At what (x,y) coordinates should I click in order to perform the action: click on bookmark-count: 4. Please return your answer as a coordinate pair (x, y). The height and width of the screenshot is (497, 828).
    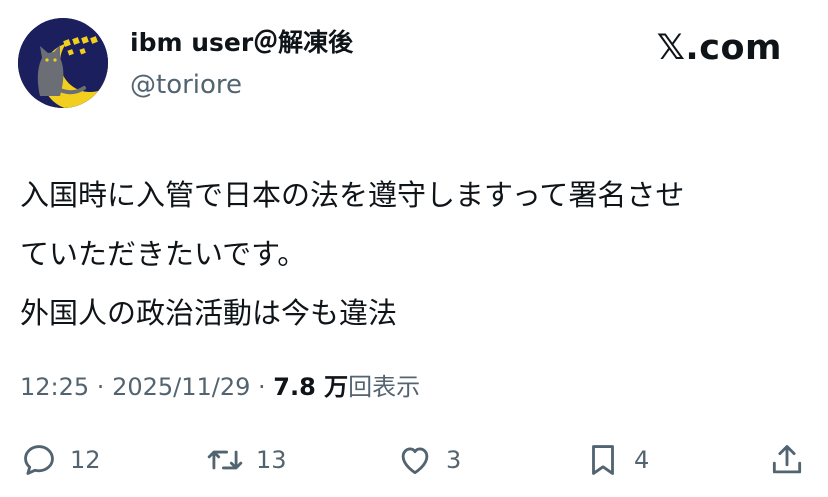
    Looking at the image, I should click on (642, 460).